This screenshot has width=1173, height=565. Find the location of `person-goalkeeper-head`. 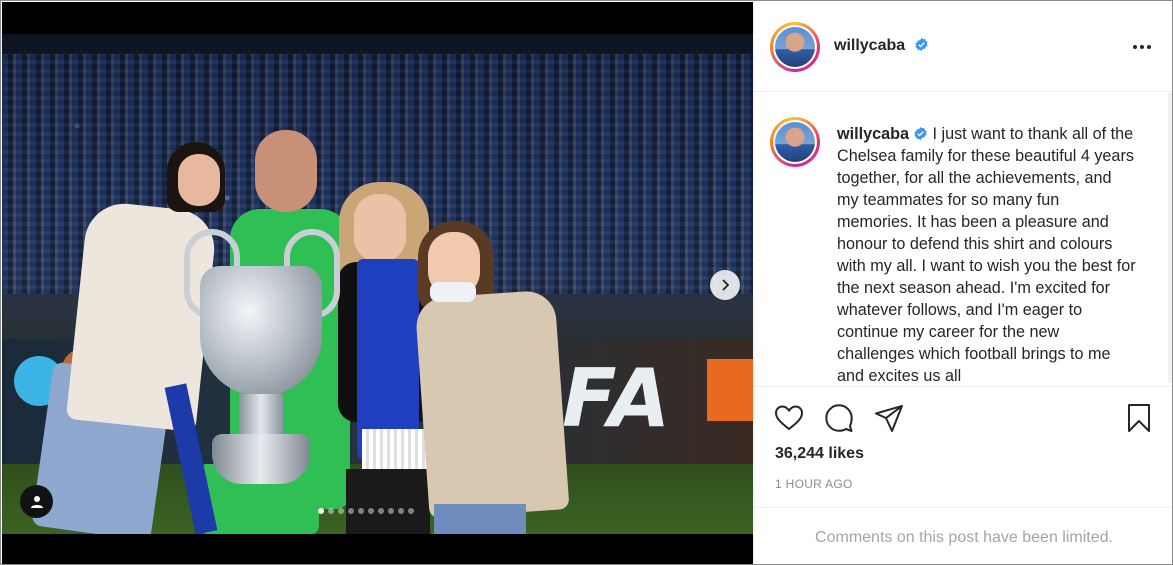

person-goalkeeper-head is located at coordinates (286, 171).